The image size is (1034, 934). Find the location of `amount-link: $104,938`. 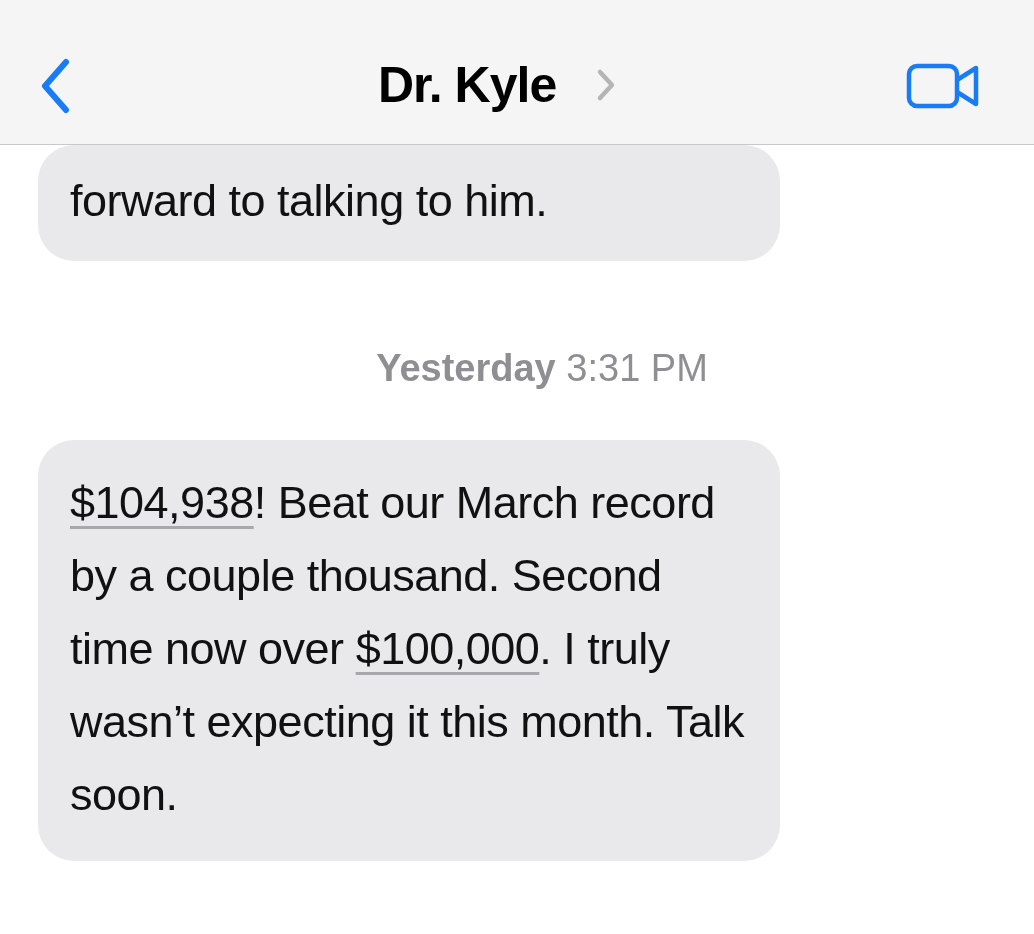

amount-link: $104,938 is located at coordinates (162, 502).